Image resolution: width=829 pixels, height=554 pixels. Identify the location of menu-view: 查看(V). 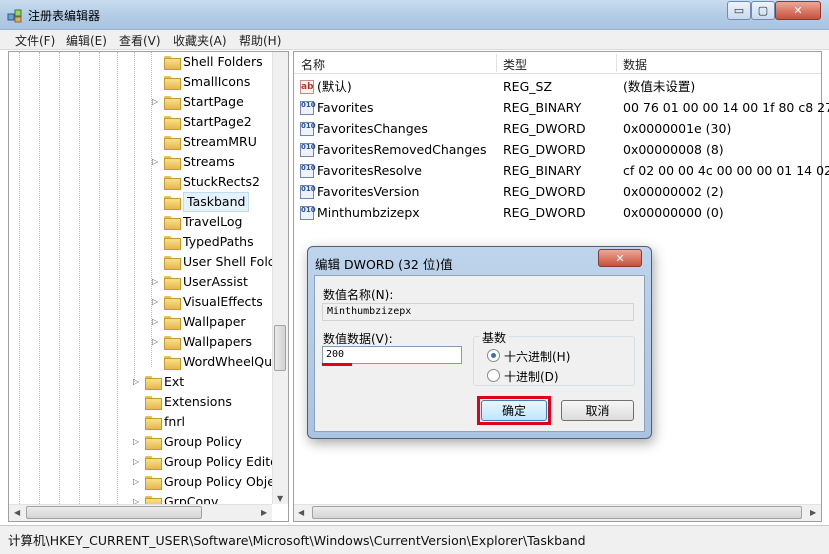
(140, 40).